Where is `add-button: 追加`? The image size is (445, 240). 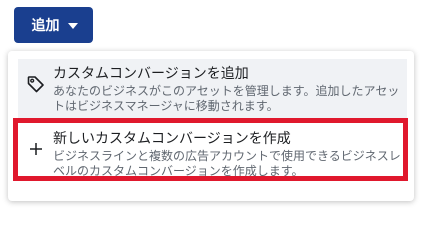
add-button: 追加 is located at coordinates (53, 25).